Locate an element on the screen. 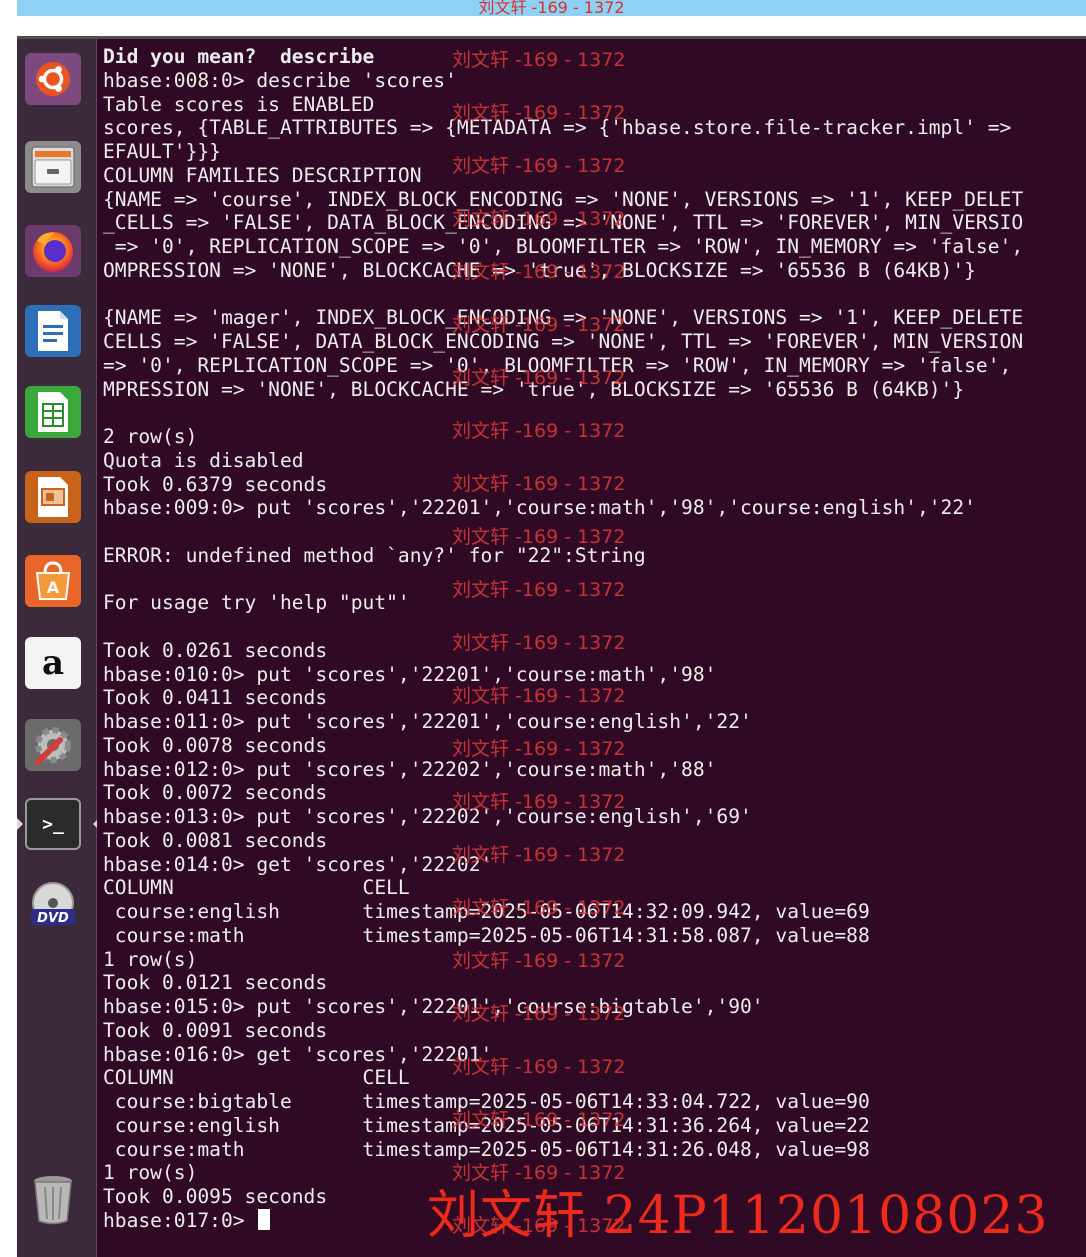  dash-icon is located at coordinates (53, 79).